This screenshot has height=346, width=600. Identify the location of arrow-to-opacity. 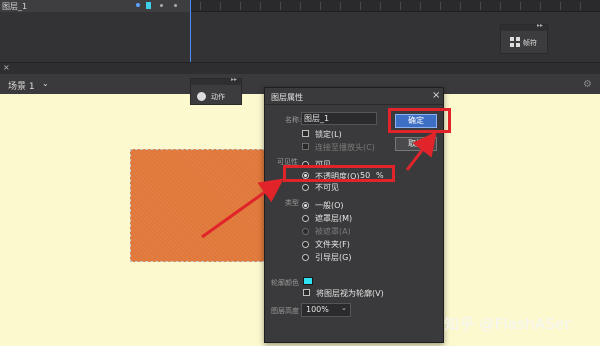
(242, 208).